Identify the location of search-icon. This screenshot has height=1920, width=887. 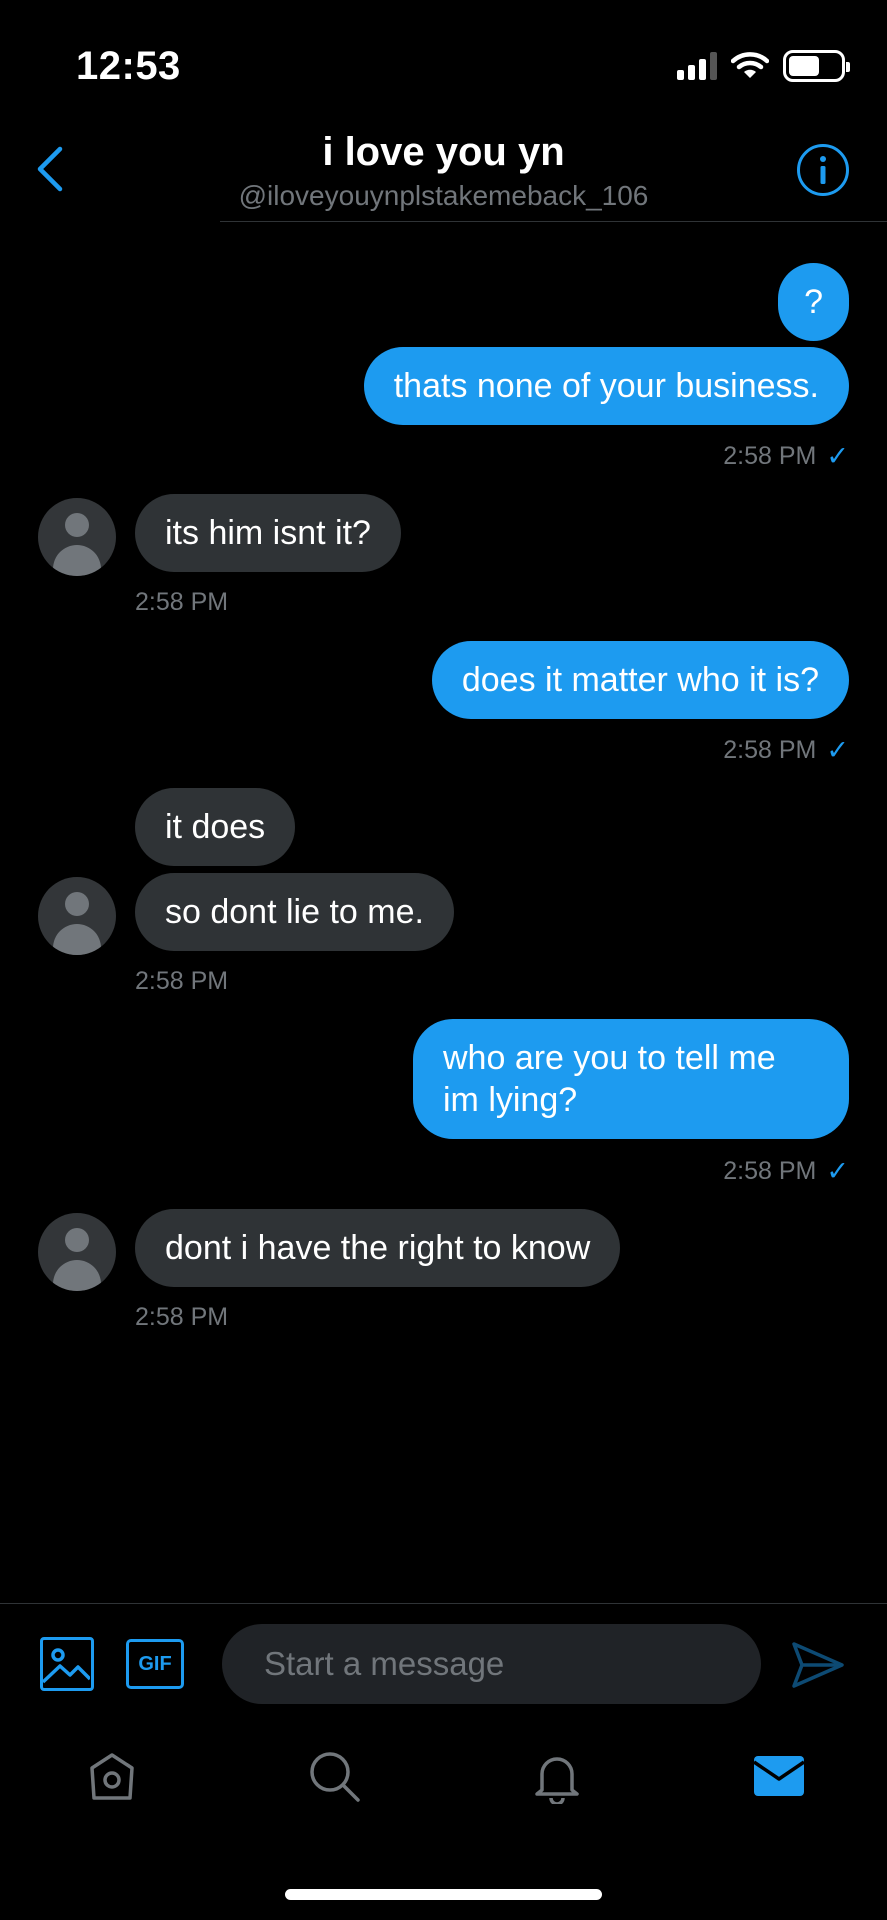
(335, 1777).